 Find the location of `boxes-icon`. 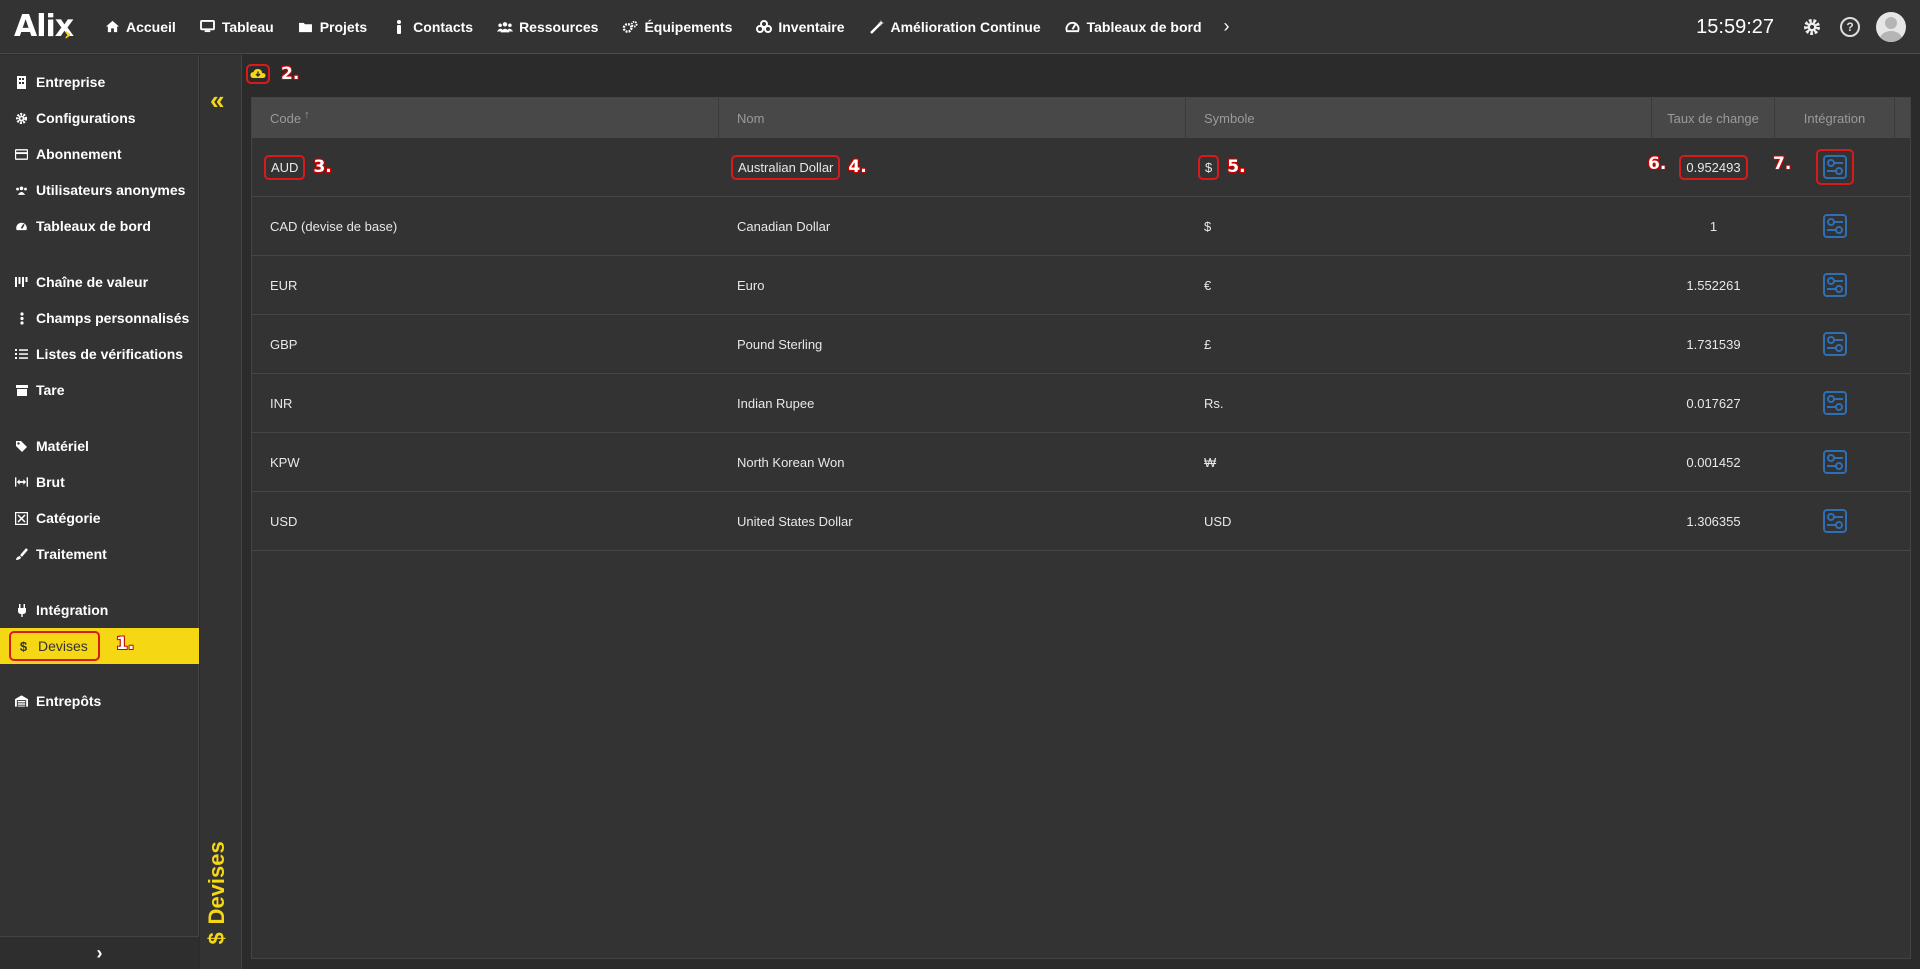

boxes-icon is located at coordinates (764, 27).